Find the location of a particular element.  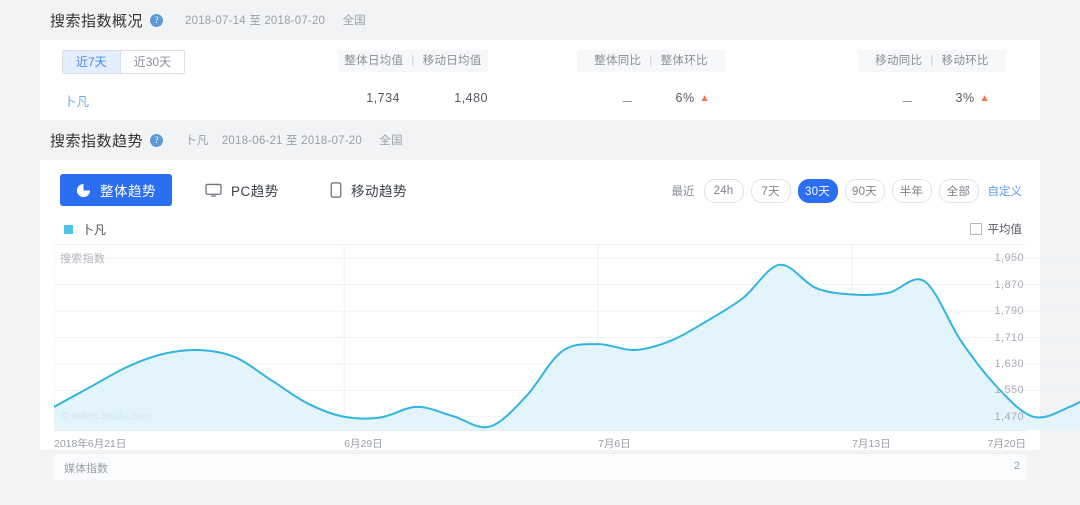

legend-swatch-icon is located at coordinates (68, 229).